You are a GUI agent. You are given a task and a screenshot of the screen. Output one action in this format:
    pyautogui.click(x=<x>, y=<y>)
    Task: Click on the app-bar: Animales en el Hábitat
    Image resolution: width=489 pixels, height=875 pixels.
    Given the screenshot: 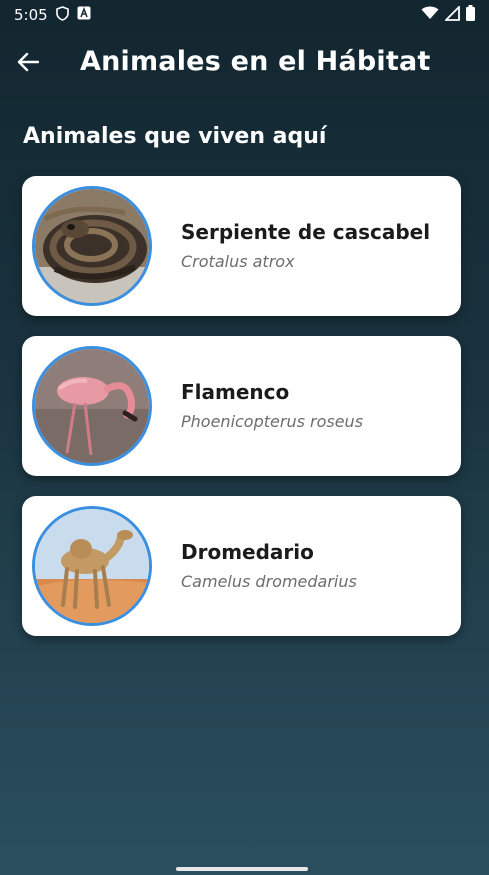 What is the action you would take?
    pyautogui.click(x=244, y=64)
    